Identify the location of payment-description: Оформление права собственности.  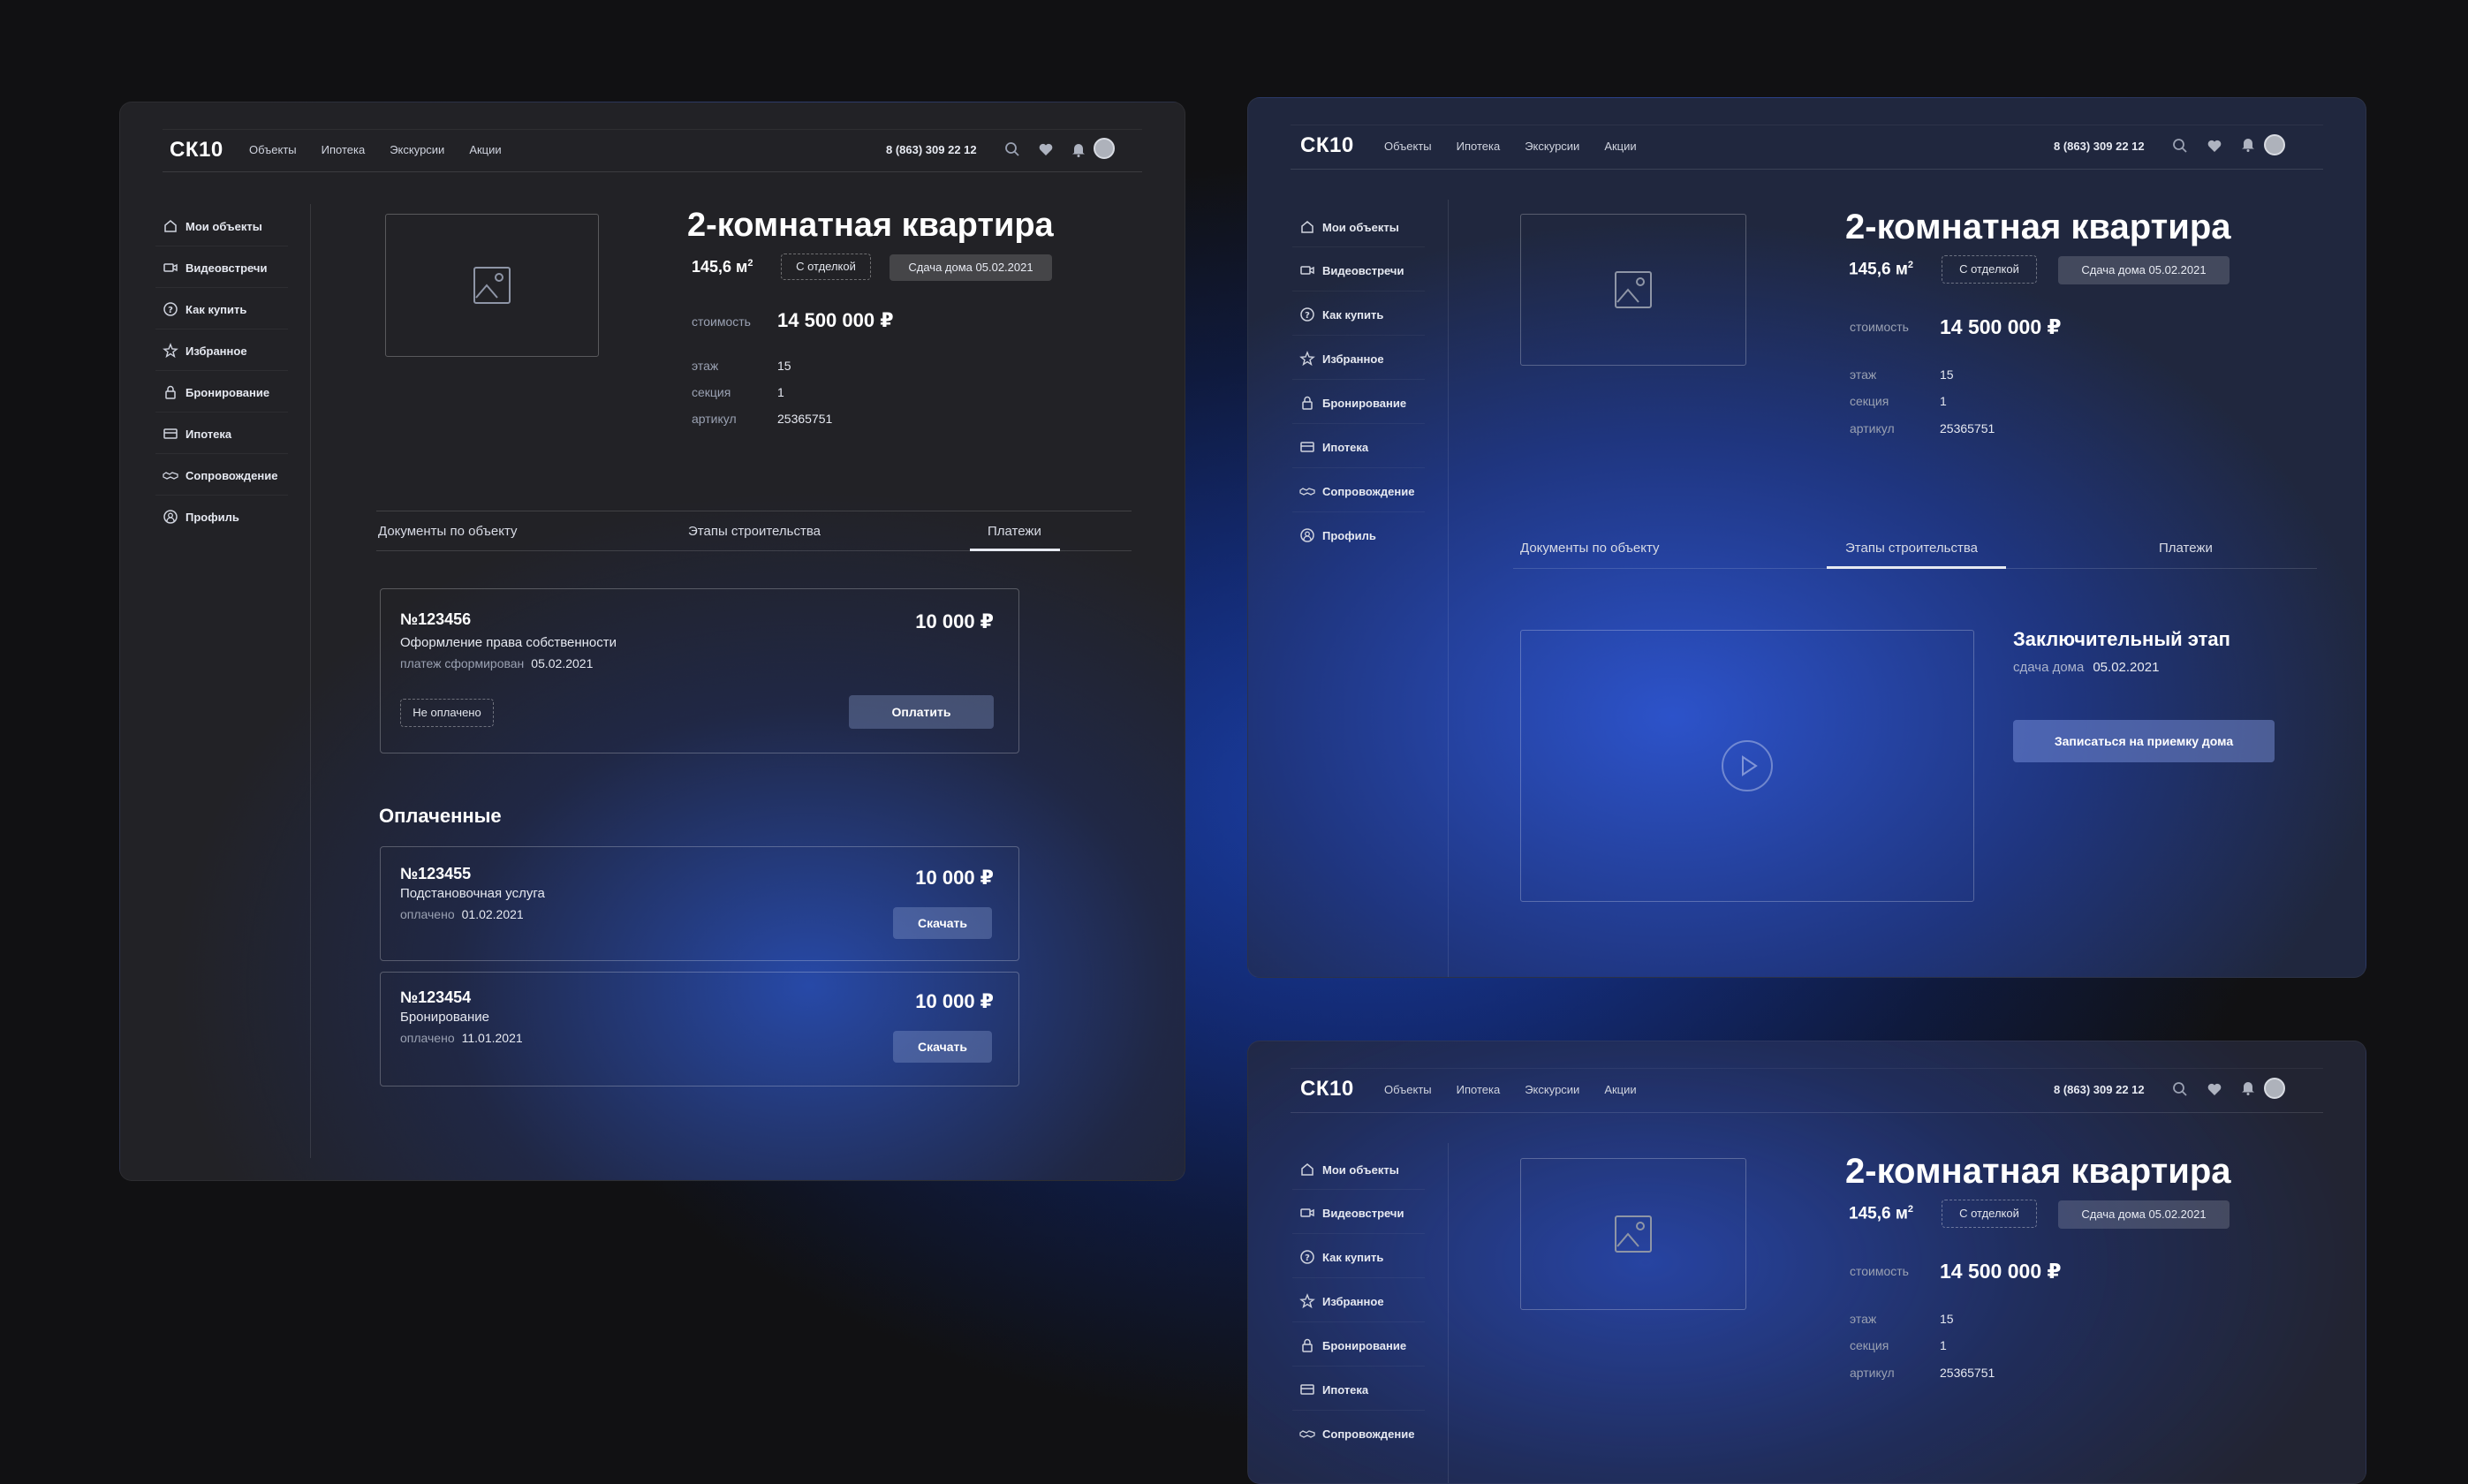
(508, 642).